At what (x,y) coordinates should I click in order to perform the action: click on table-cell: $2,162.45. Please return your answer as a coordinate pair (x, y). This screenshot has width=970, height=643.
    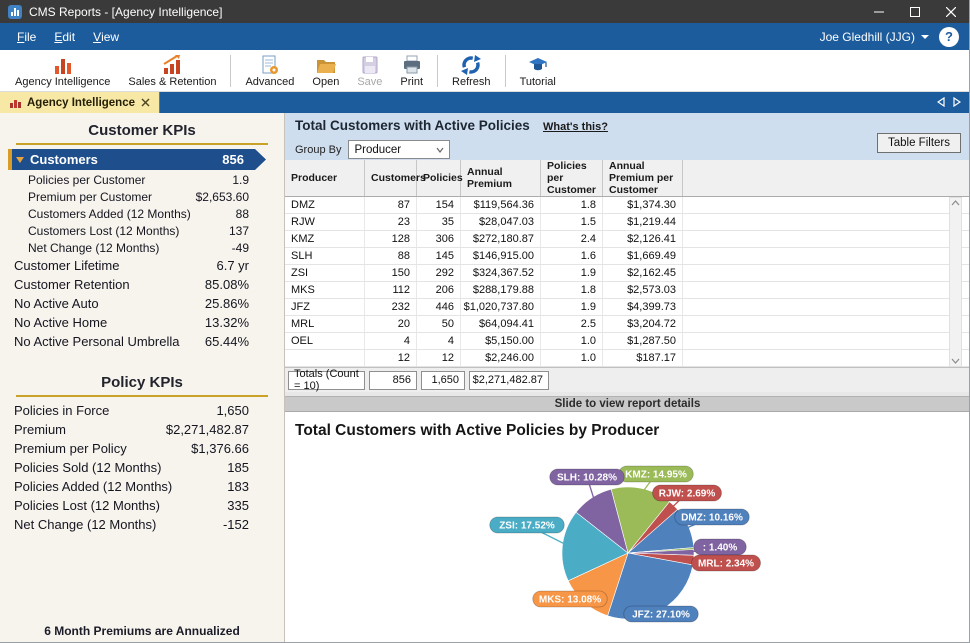
    Looking at the image, I should click on (643, 273).